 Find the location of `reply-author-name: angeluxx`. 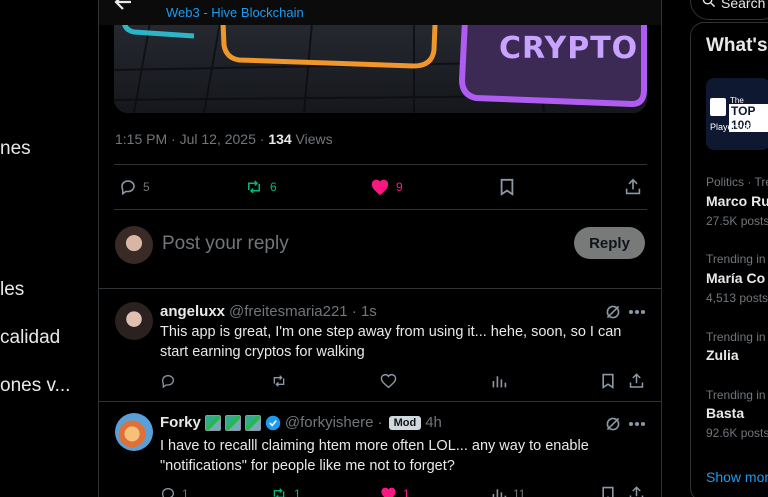

reply-author-name: angeluxx is located at coordinates (192, 311).